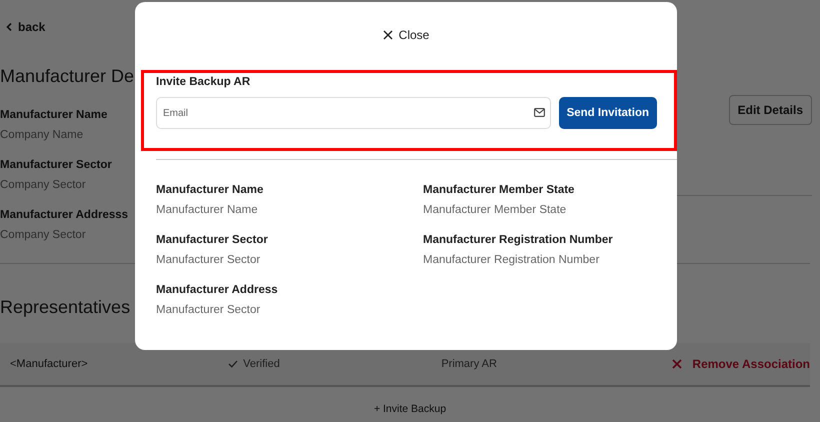 The width and height of the screenshot is (820, 422). What do you see at coordinates (217, 290) in the screenshot?
I see `detail-label: Manufacturer Address` at bounding box center [217, 290].